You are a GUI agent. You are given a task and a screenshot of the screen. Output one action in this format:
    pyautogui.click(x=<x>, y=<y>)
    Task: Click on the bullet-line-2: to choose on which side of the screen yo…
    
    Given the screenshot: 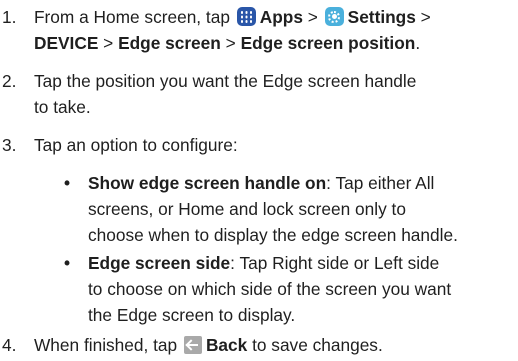 What is the action you would take?
    pyautogui.click(x=270, y=289)
    